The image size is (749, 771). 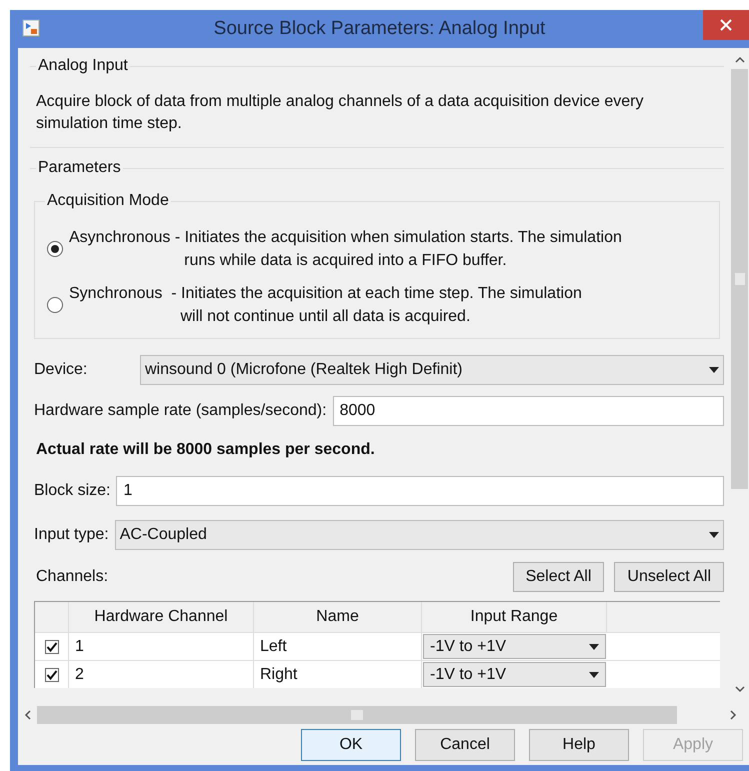 I want to click on field-label: Device:, so click(x=61, y=370).